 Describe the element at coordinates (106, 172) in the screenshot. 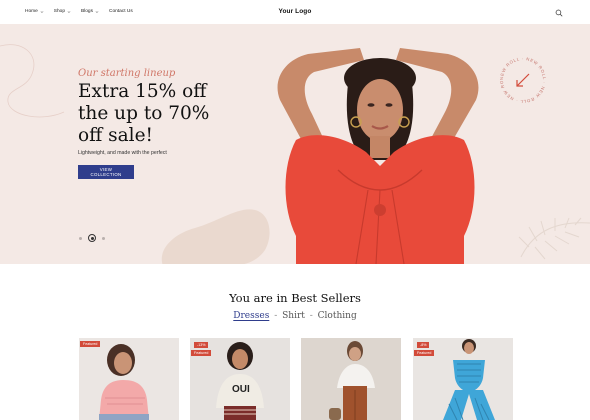

I see `view-collection-button: VIEW COLLECTION` at that location.